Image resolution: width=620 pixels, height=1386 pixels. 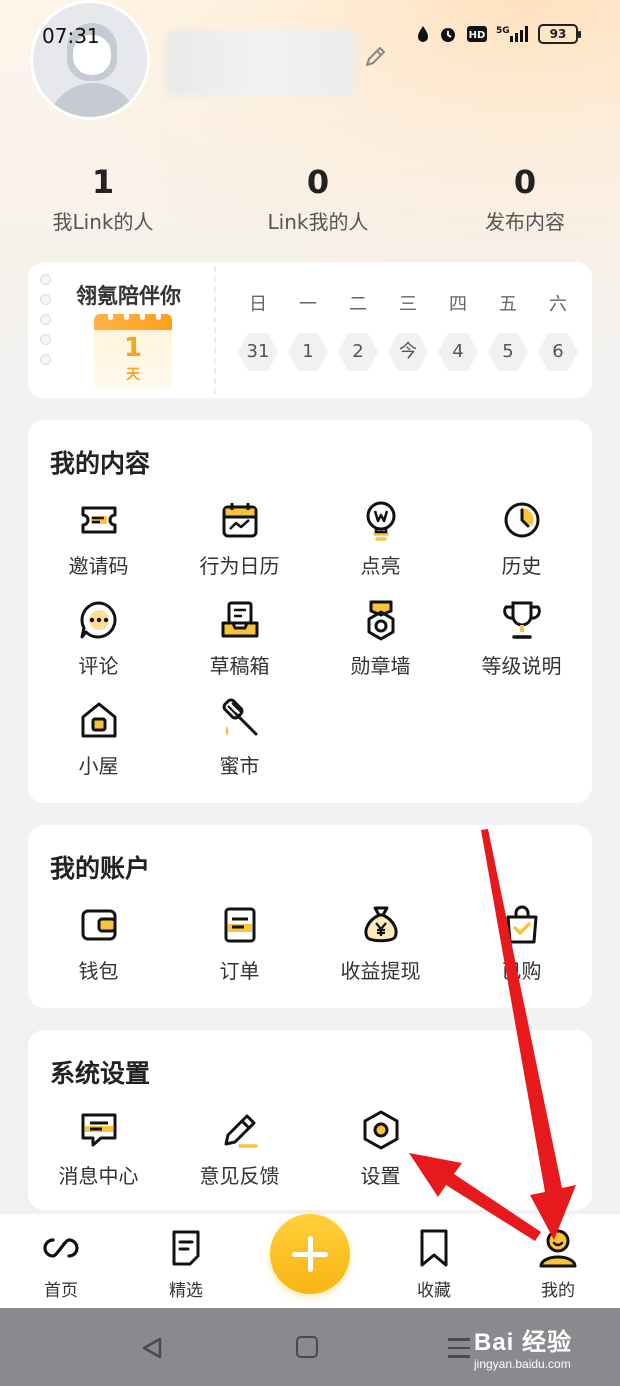 What do you see at coordinates (71, 36) in the screenshot?
I see `status-time: 07:31` at bounding box center [71, 36].